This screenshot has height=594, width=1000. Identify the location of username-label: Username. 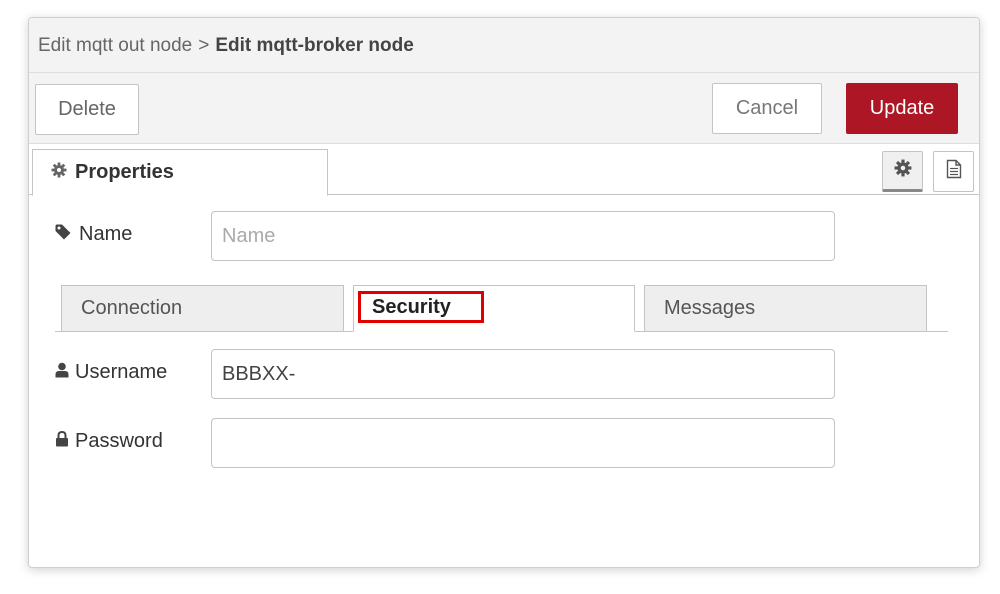
(111, 372).